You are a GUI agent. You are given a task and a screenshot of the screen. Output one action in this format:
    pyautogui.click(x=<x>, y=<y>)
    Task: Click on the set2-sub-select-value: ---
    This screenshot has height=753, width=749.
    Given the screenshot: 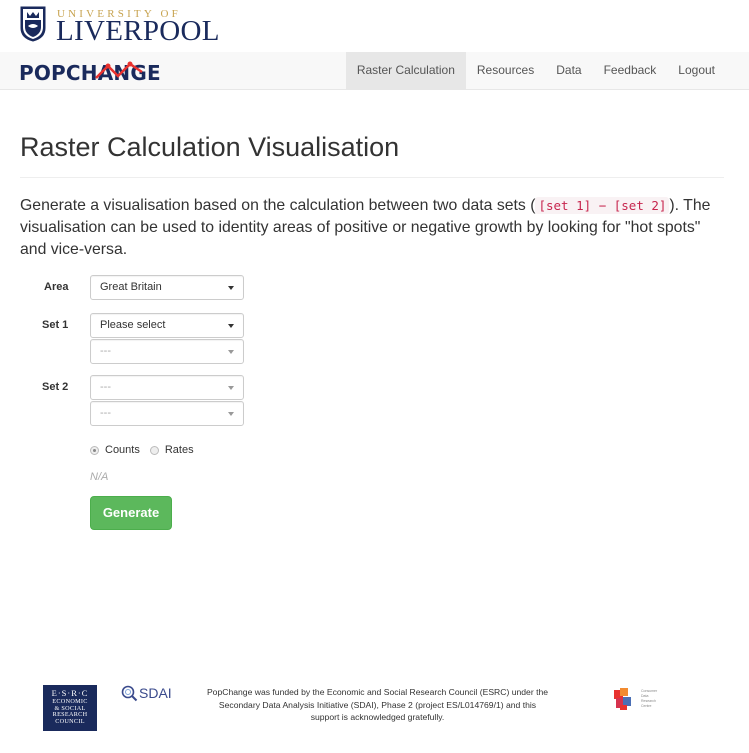 What is the action you would take?
    pyautogui.click(x=105, y=413)
    